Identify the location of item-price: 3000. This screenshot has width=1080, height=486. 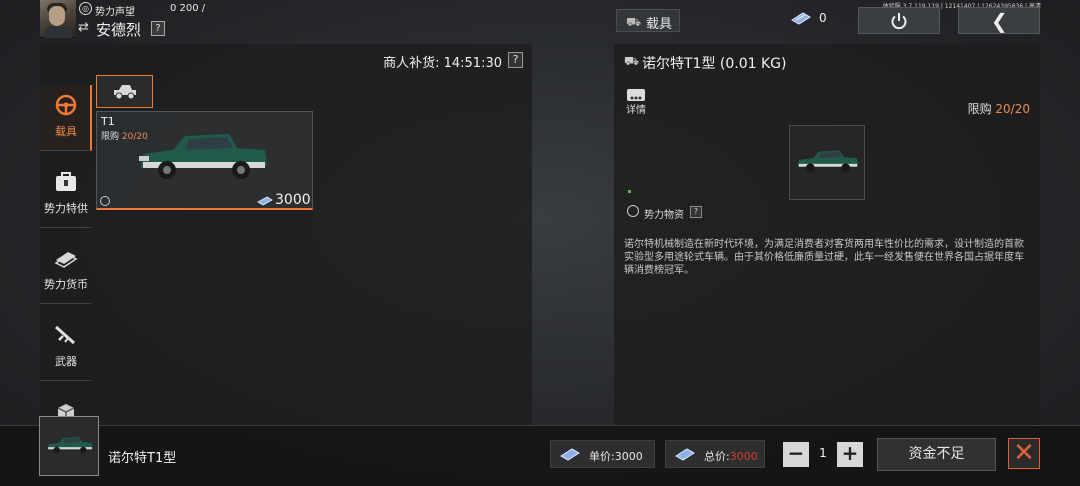
(293, 200).